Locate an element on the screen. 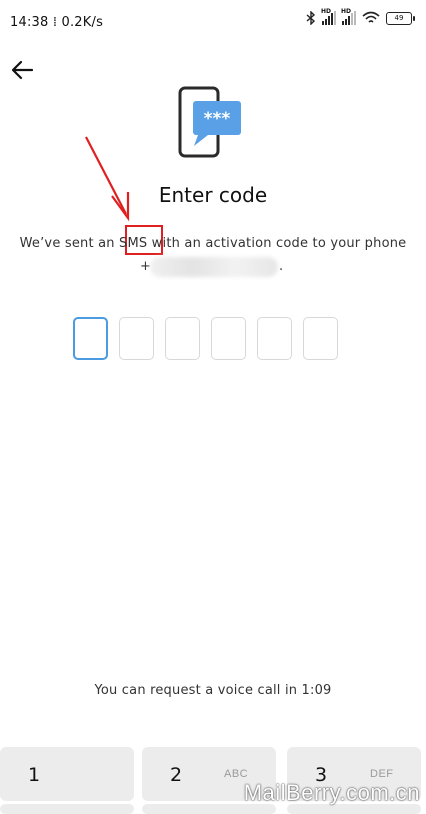  bluetooth-icon is located at coordinates (311, 18).